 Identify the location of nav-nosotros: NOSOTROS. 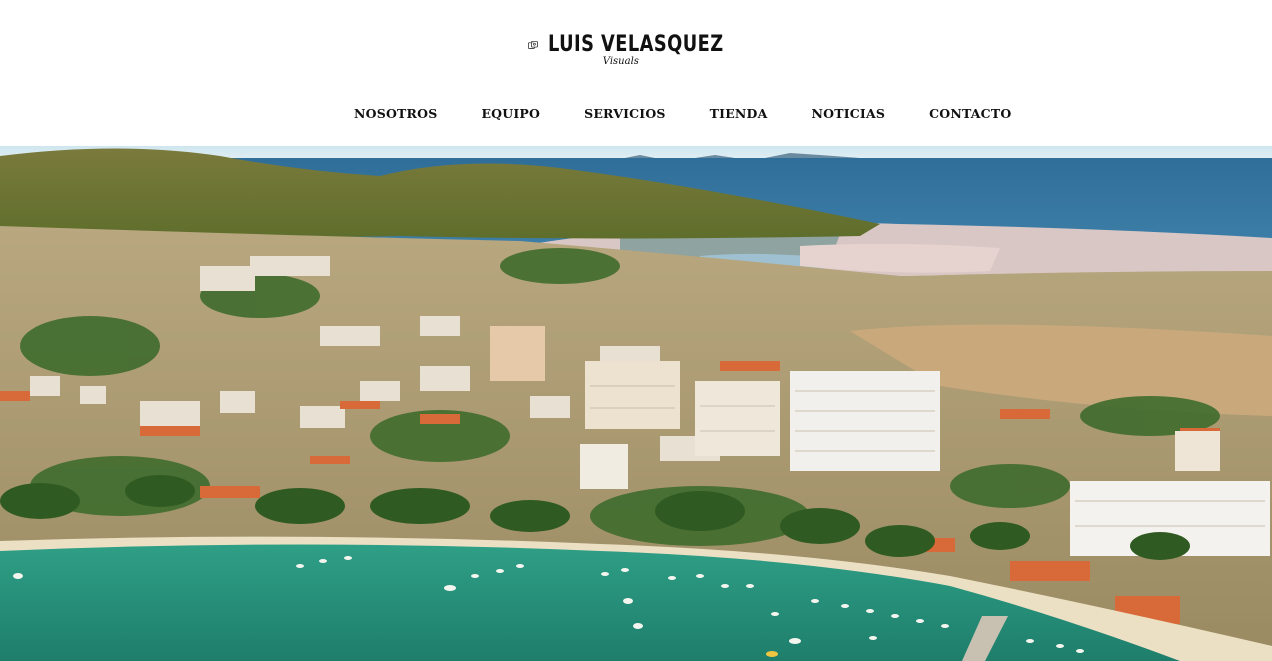
(395, 113).